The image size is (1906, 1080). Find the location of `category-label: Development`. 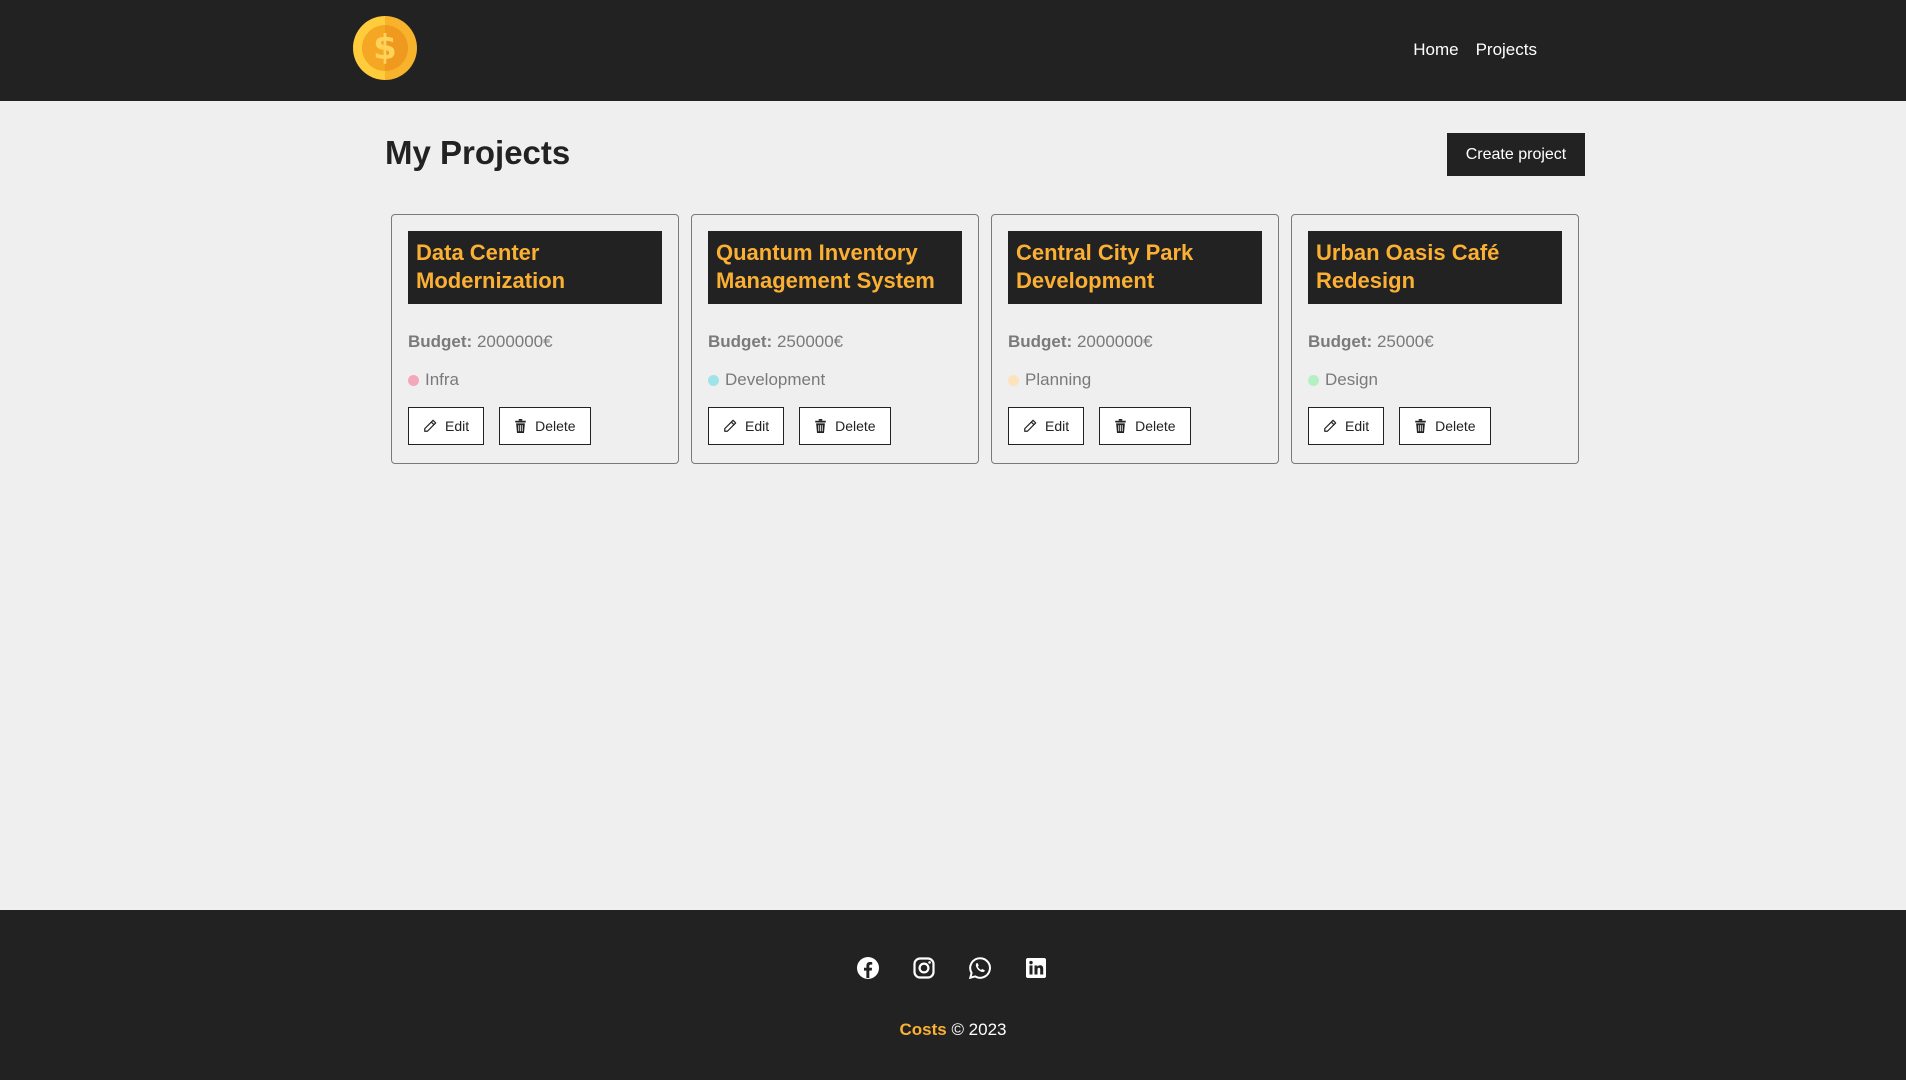

category-label: Development is located at coordinates (775, 379).